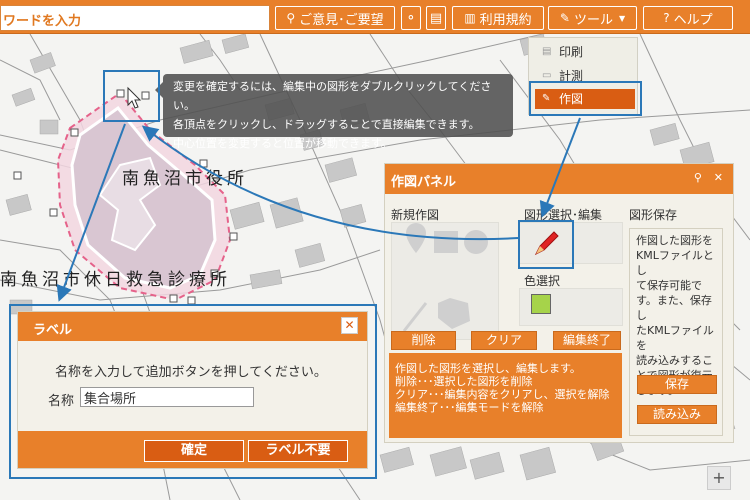 The height and width of the screenshot is (500, 750). I want to click on rectangle-tool-icon, so click(446, 242).